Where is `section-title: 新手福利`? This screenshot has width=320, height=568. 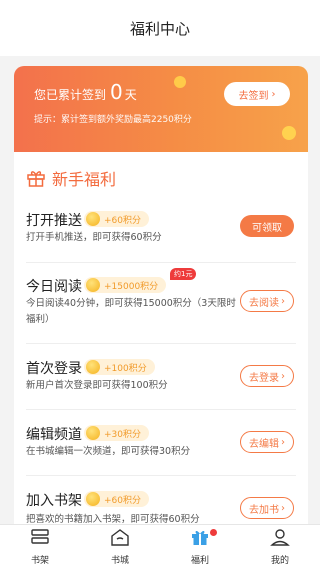
section-title: 新手福利 is located at coordinates (84, 179).